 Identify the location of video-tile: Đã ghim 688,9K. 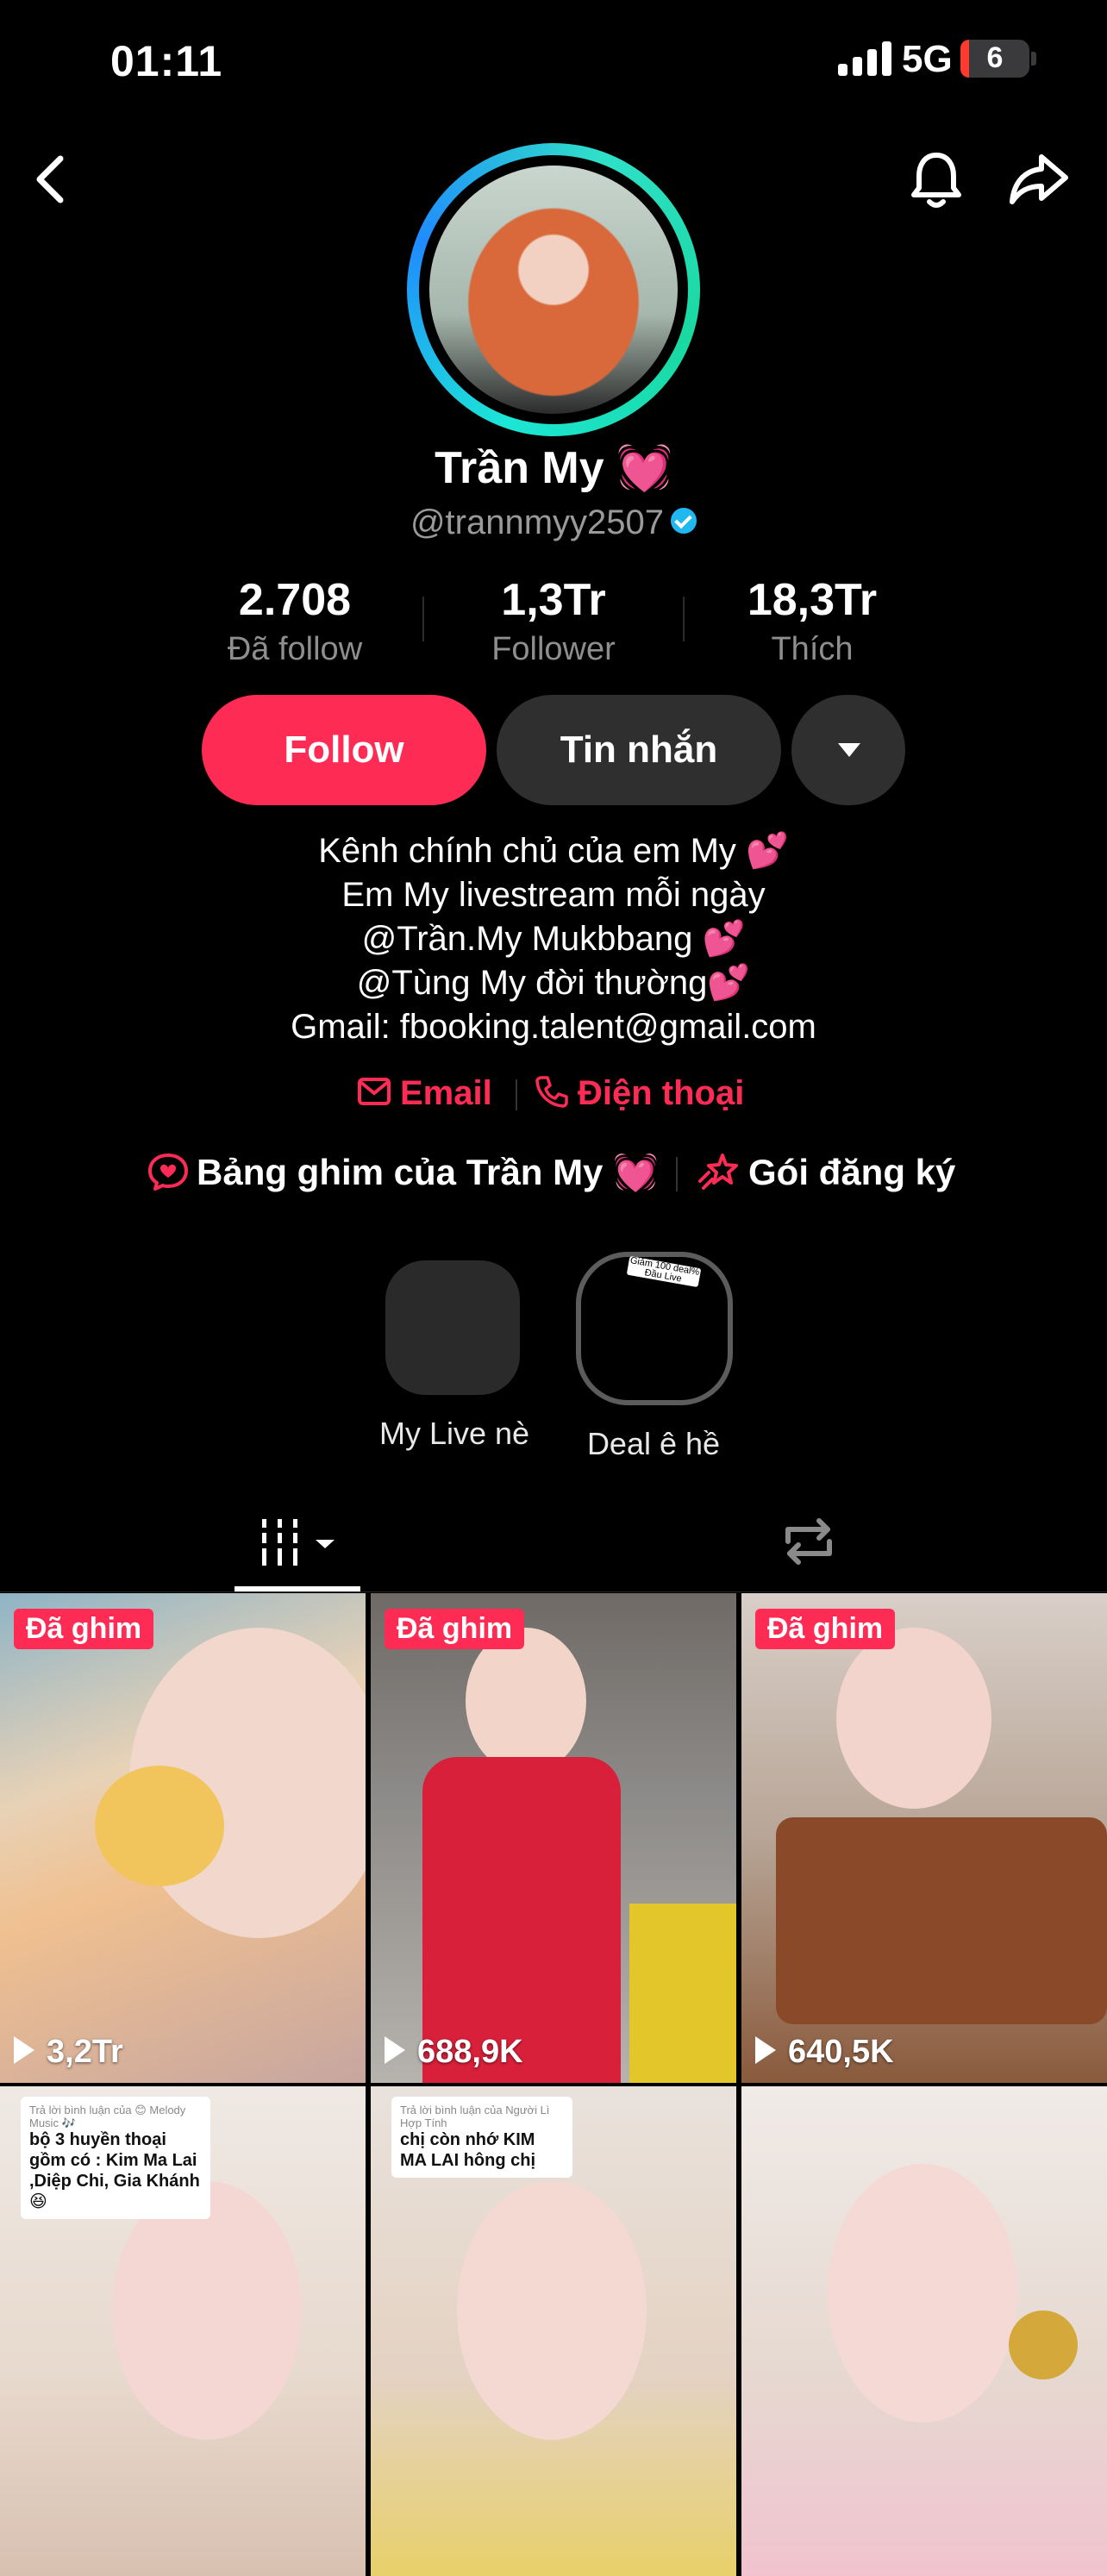
(553, 1838).